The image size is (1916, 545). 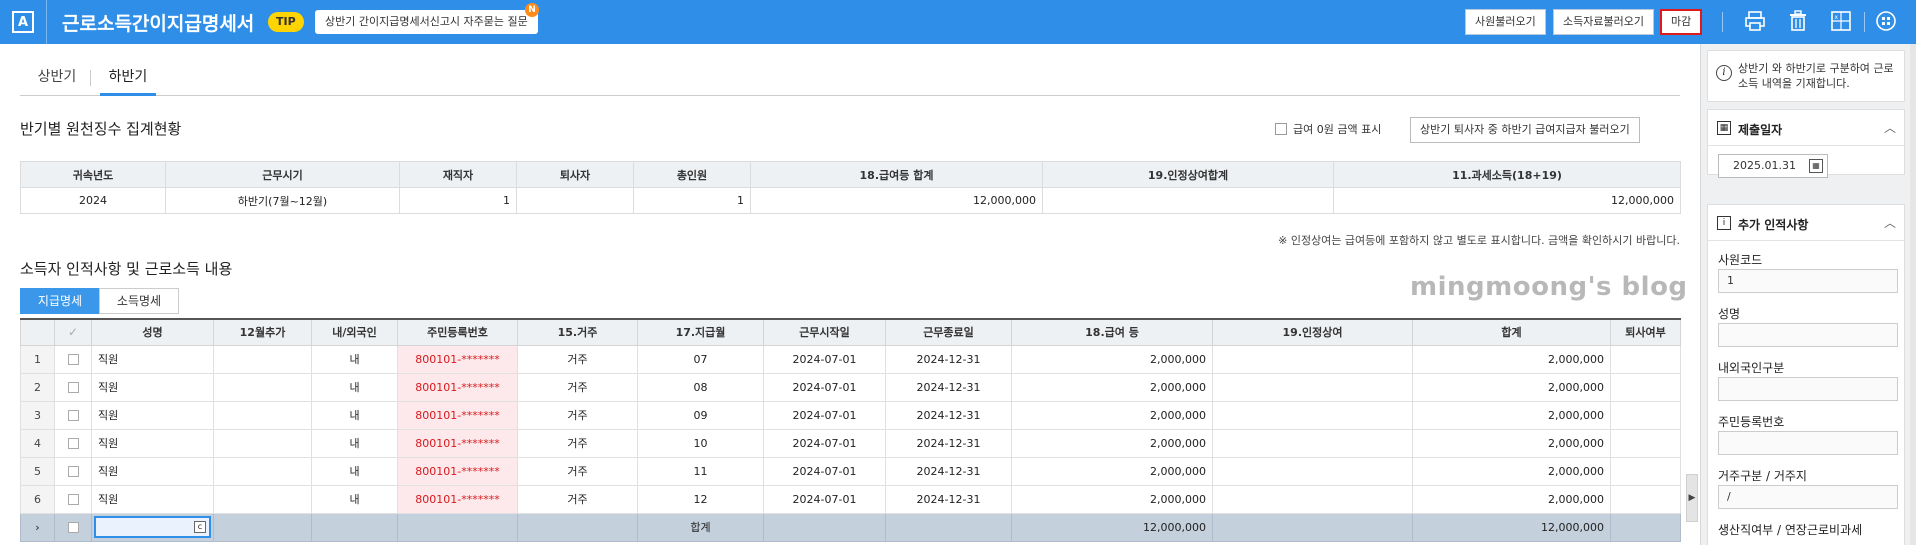 What do you see at coordinates (700, 359) in the screenshot?
I see `payment-month-cell: 07` at bounding box center [700, 359].